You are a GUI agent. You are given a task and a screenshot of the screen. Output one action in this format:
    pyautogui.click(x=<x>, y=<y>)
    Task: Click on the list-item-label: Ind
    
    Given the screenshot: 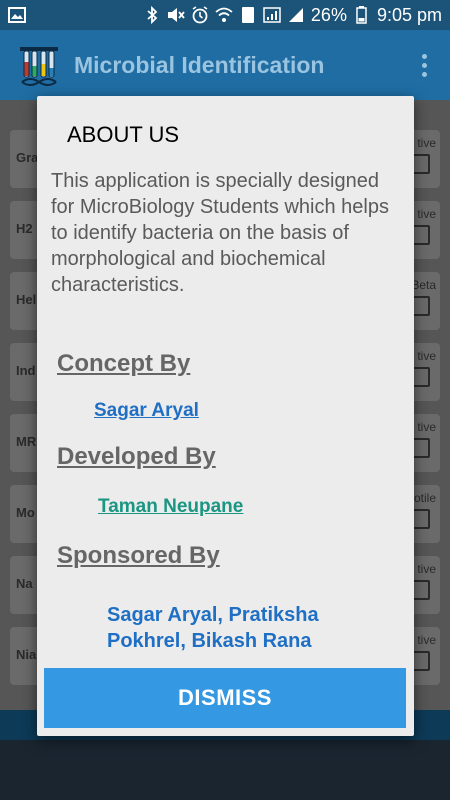 What is the action you would take?
    pyautogui.click(x=26, y=370)
    